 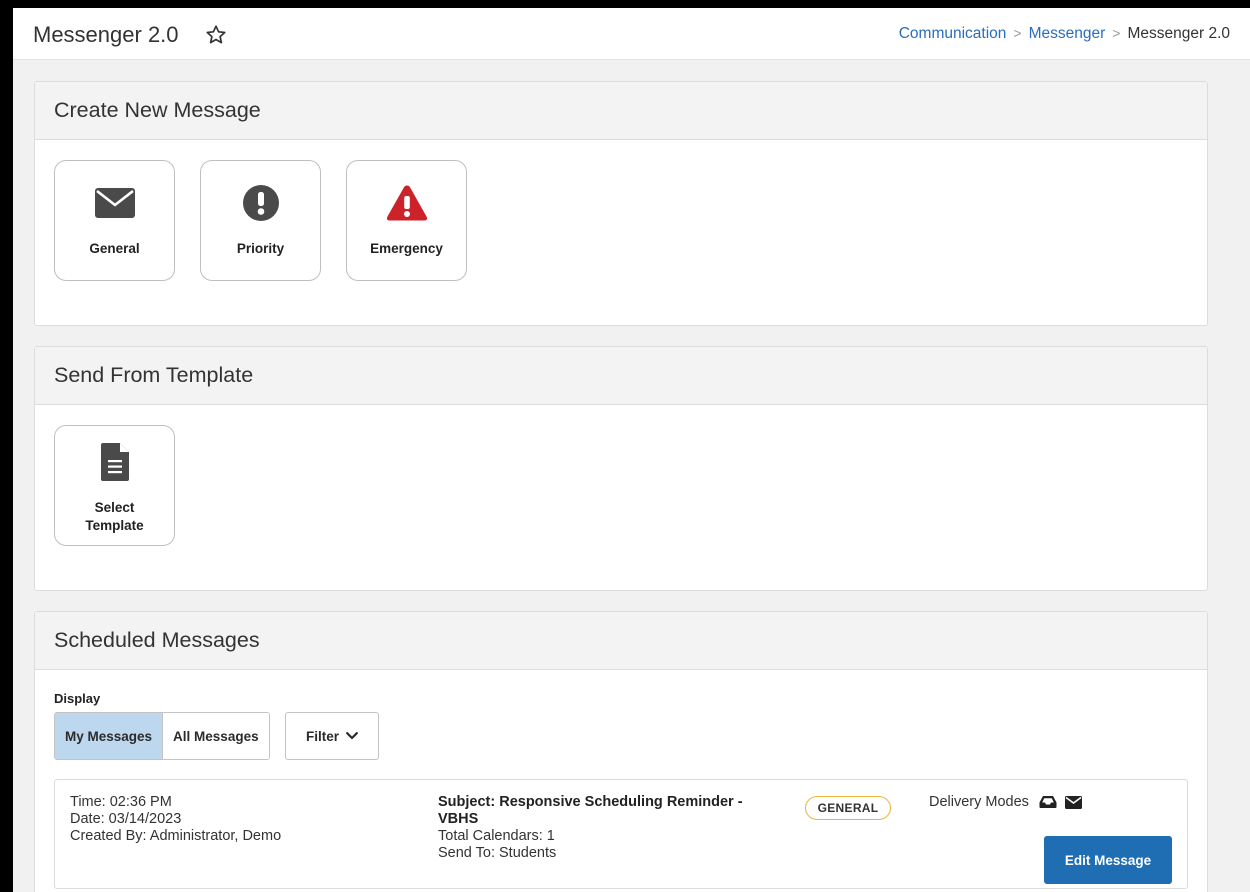 What do you see at coordinates (114, 517) in the screenshot?
I see `select-template-label: Select Template` at bounding box center [114, 517].